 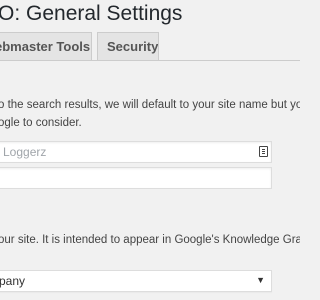 I want to click on page-title: O: General Settings, so click(x=91, y=13).